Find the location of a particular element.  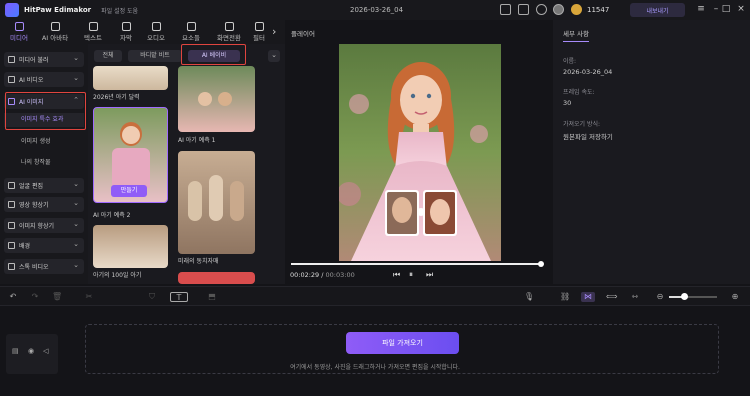

video-preview is located at coordinates (420, 152).